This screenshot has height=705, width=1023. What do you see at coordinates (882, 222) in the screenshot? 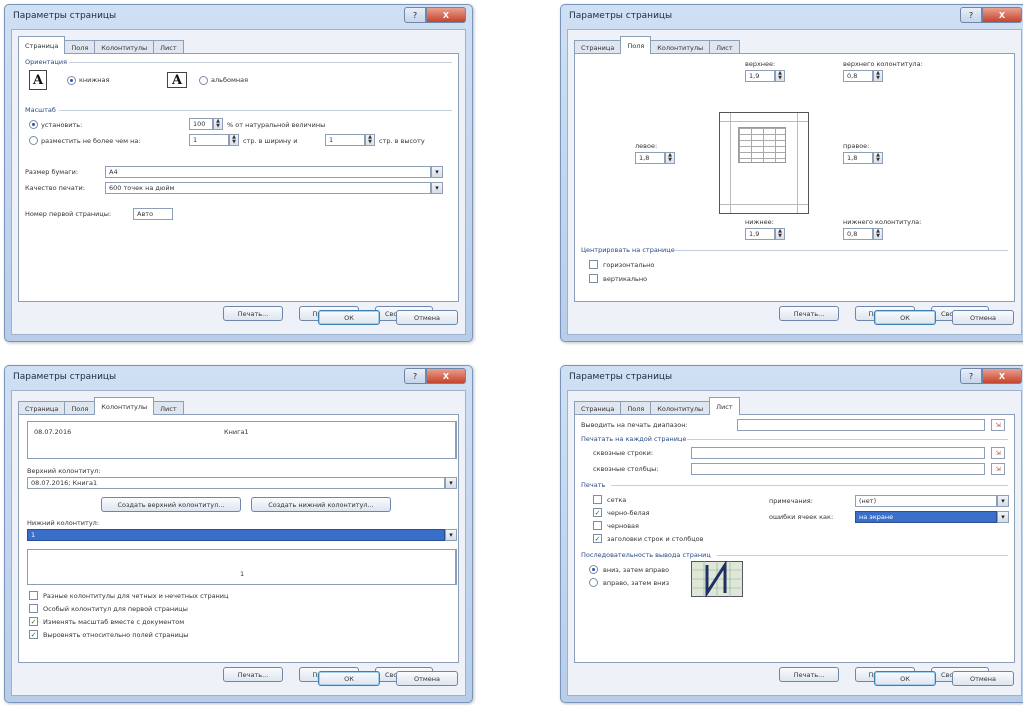
I see `footer-margin-label: нижнего колонтитула:` at bounding box center [882, 222].